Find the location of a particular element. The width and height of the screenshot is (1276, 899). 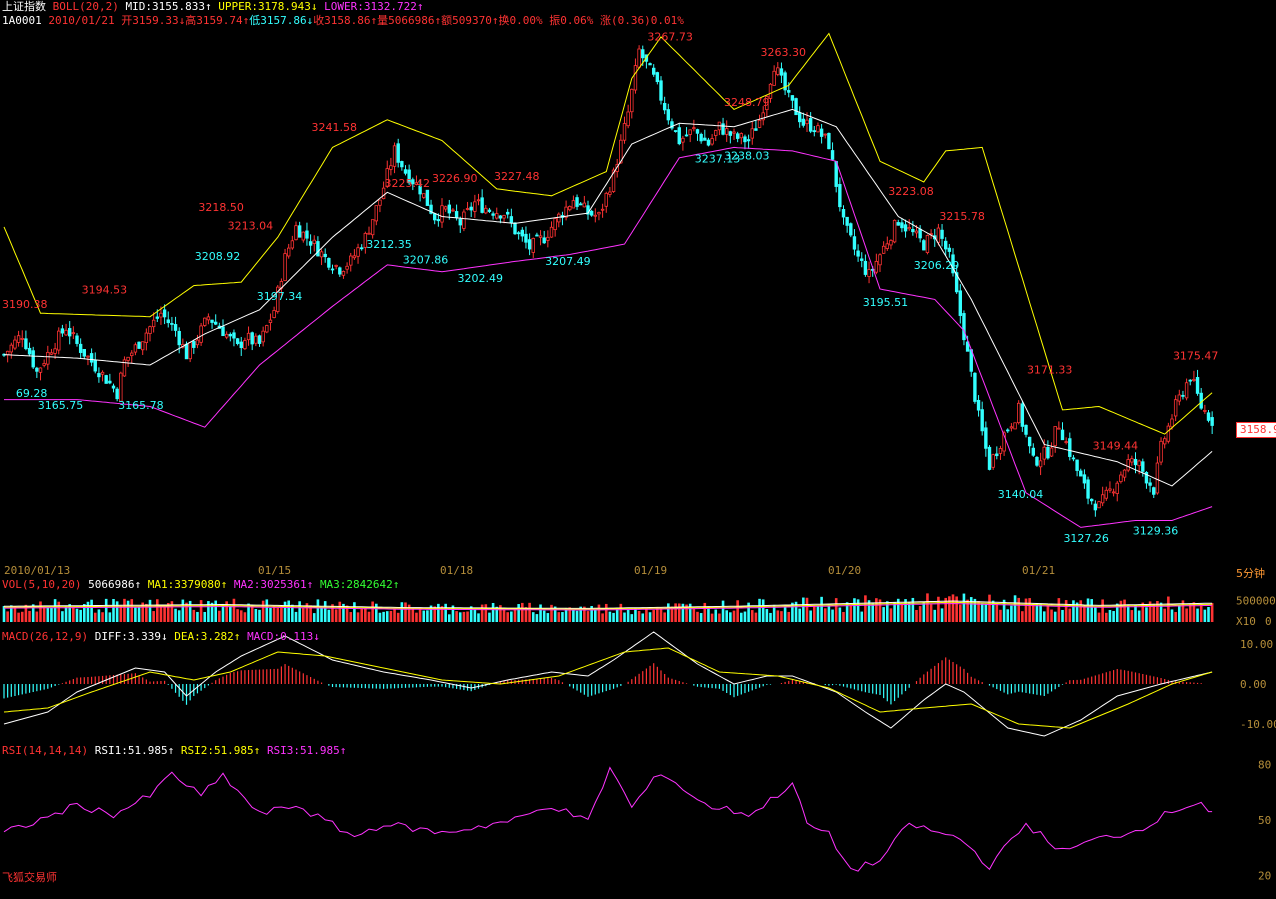

period-selector: 5分钟 is located at coordinates (1250, 573).